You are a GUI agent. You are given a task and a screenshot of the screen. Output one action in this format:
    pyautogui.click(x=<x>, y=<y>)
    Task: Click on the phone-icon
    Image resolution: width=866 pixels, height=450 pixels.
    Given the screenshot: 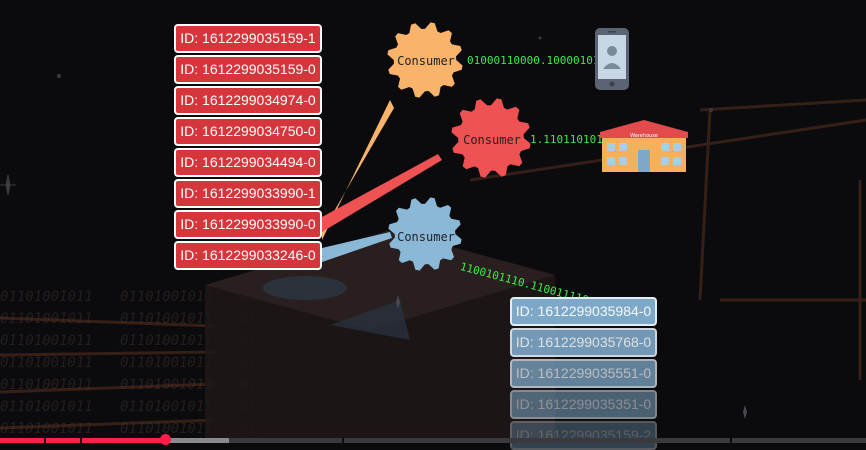 What is the action you would take?
    pyautogui.click(x=612, y=59)
    